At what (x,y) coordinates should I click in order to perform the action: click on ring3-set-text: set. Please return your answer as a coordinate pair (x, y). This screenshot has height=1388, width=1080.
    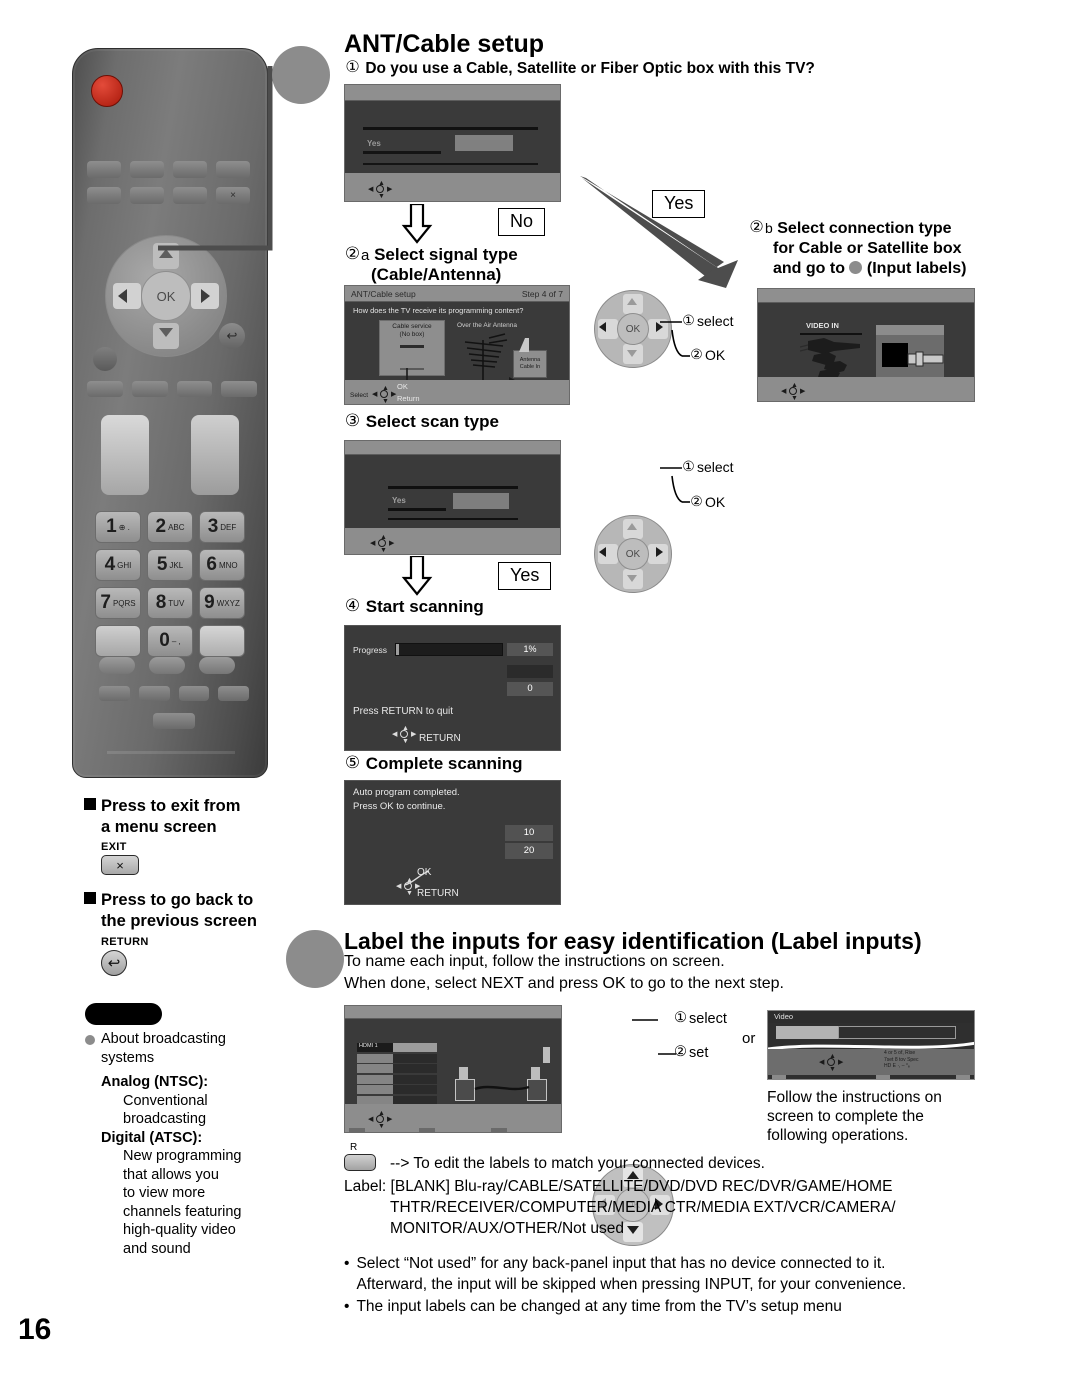
    Looking at the image, I should click on (699, 1053).